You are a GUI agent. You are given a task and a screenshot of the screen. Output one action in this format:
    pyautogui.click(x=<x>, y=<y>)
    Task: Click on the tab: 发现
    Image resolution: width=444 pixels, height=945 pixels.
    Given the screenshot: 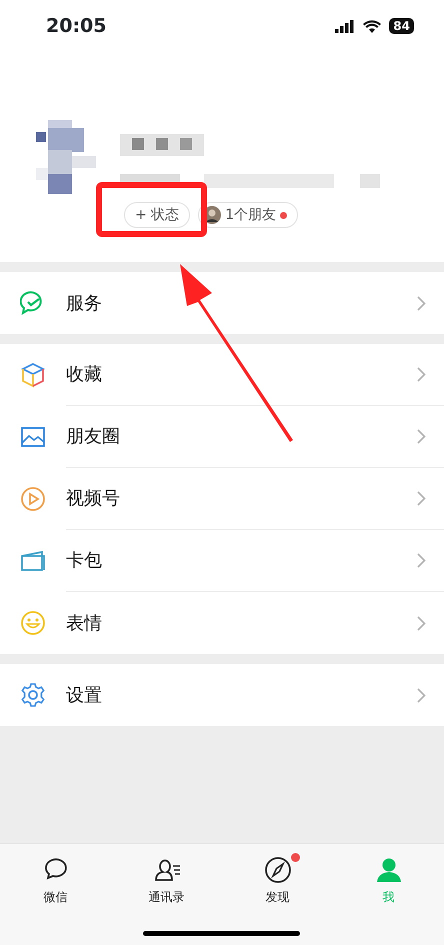 What is the action you would take?
    pyautogui.click(x=277, y=875)
    